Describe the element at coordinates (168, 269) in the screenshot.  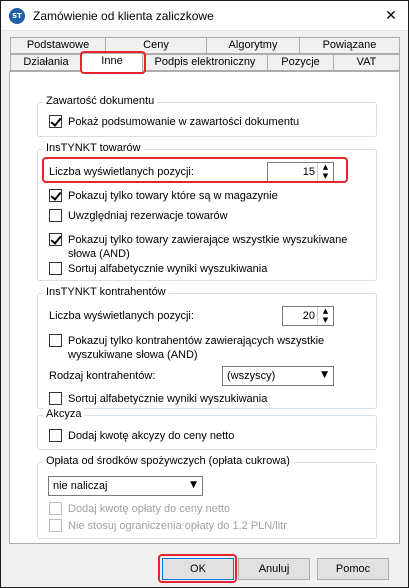
I see `goods-sort-label: Sortuj alfabetycznie wyniki wyszukiwania` at that location.